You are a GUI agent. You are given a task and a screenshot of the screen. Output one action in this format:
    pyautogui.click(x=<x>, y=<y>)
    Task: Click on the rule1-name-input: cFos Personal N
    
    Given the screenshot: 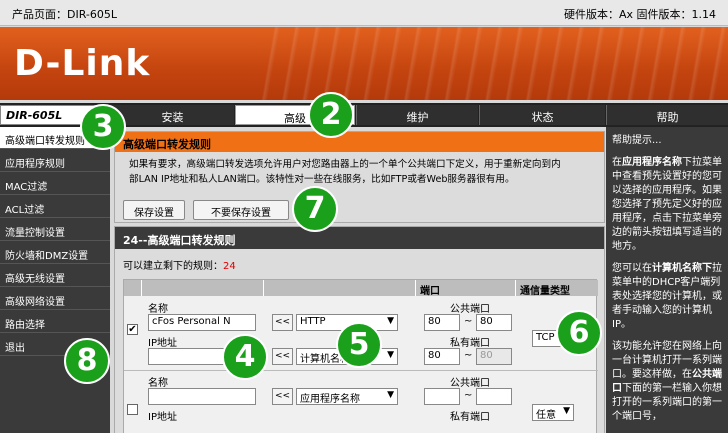 What is the action you would take?
    pyautogui.click(x=202, y=322)
    